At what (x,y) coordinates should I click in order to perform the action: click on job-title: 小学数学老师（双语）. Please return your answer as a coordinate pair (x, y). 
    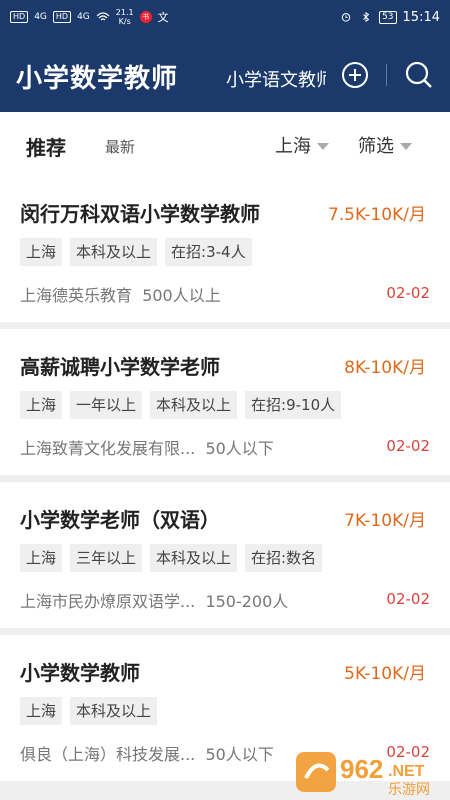
    Looking at the image, I should click on (120, 520).